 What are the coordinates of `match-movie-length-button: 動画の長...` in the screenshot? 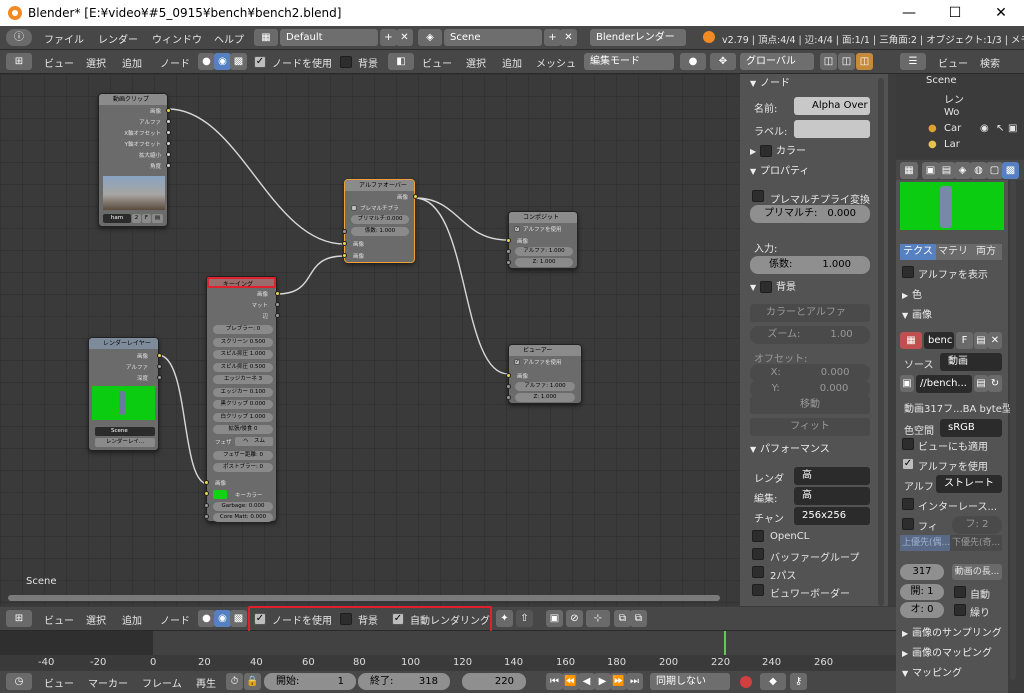 It's located at (977, 572).